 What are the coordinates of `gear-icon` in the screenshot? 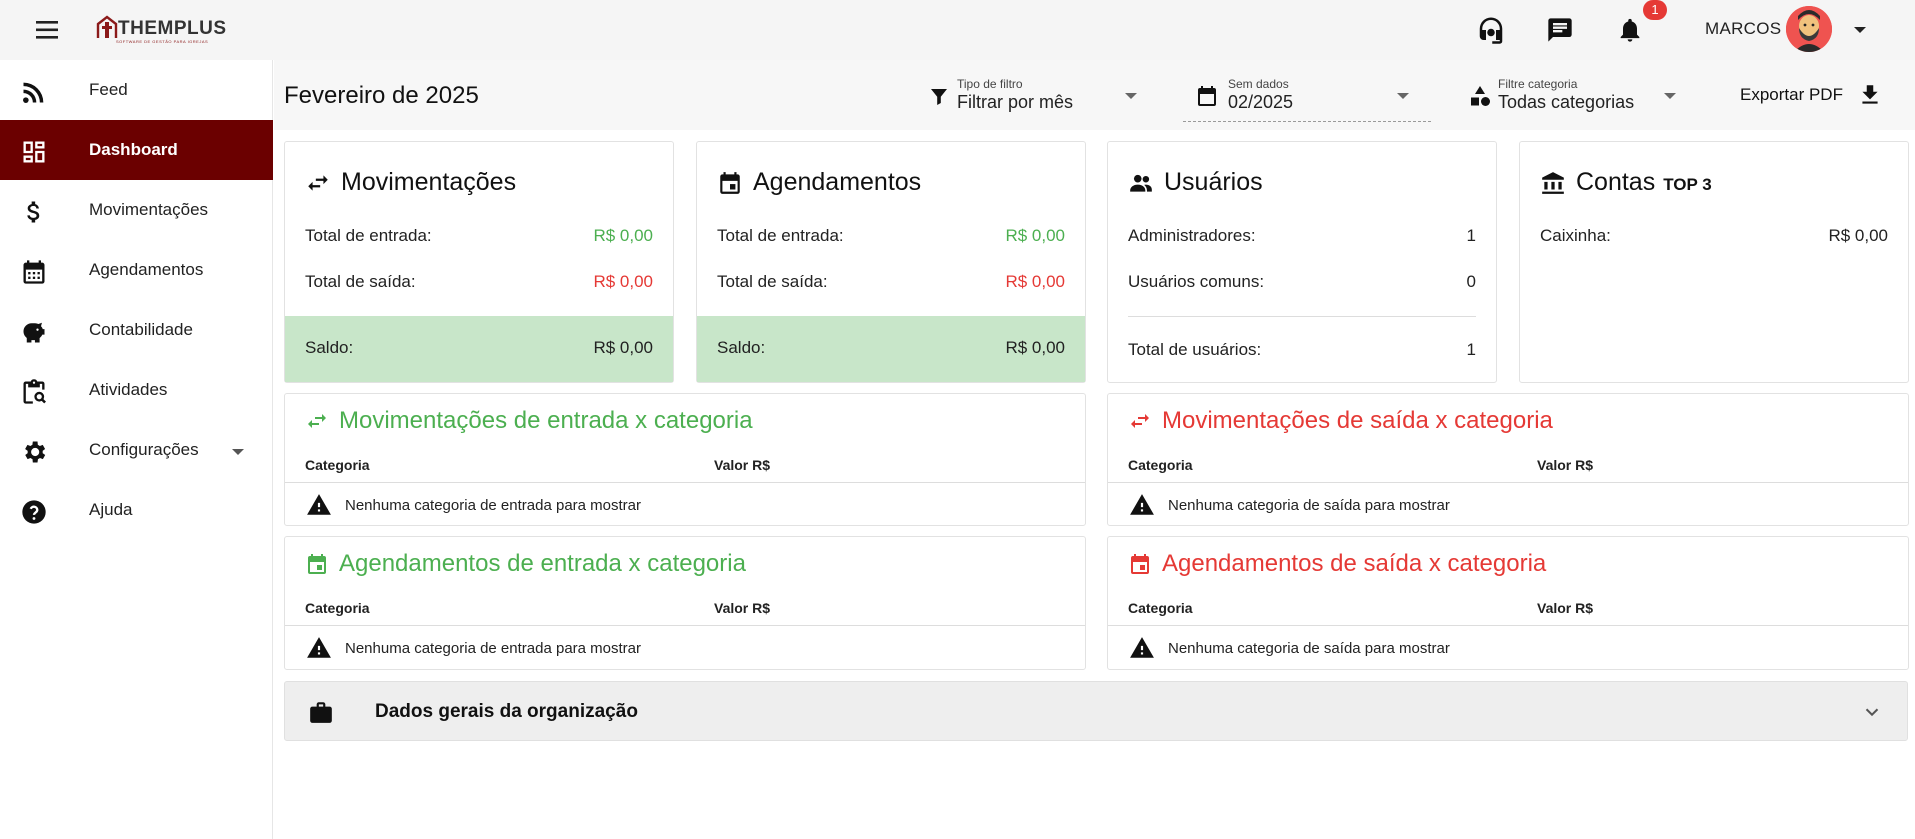 It's located at (34, 452).